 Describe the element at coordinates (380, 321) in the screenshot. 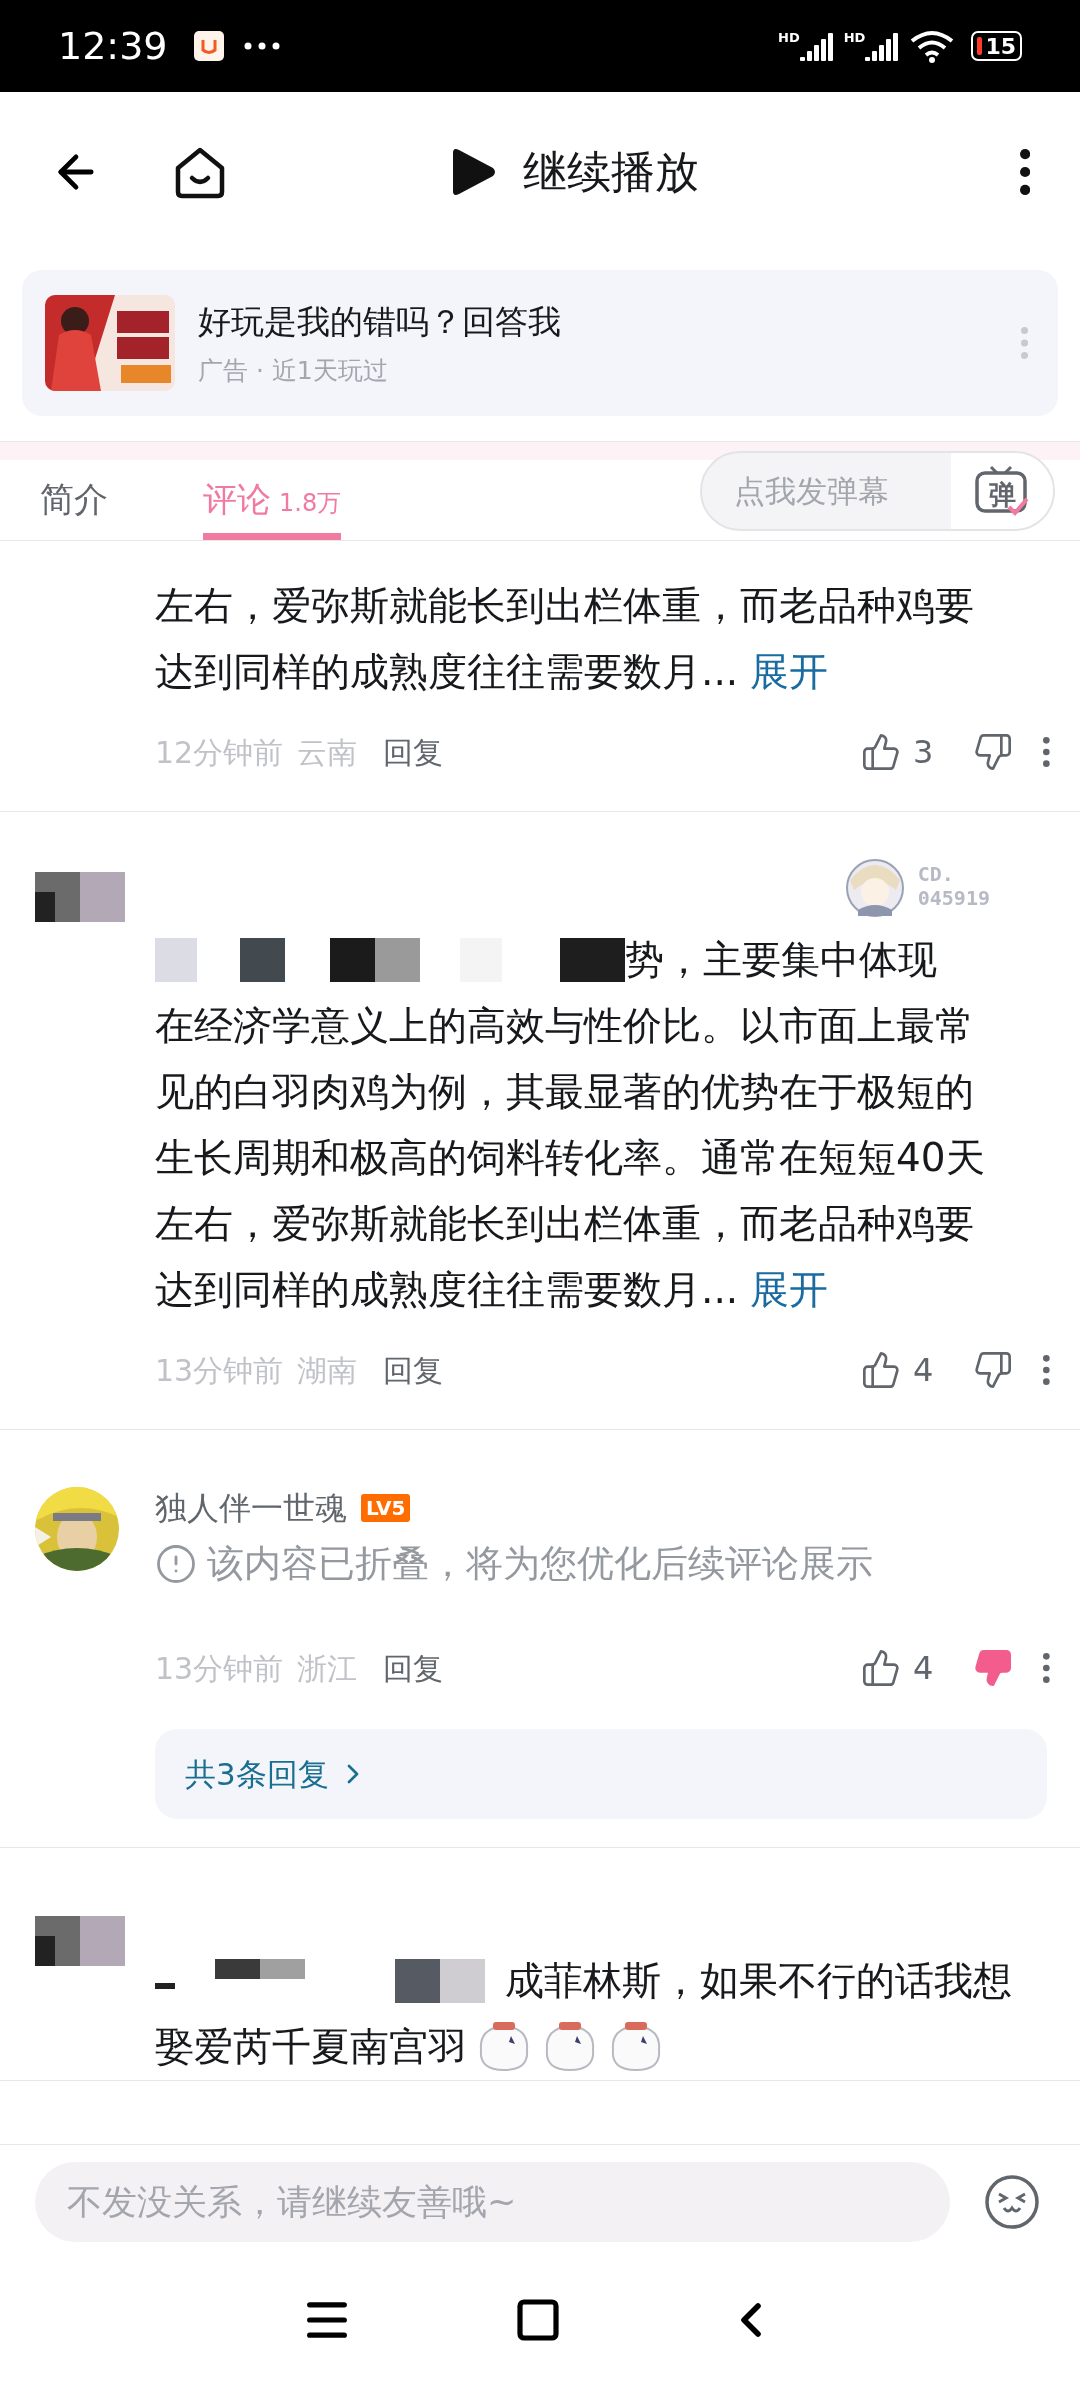

I see `ad-title: 好玩是我的错吗？回答我` at that location.